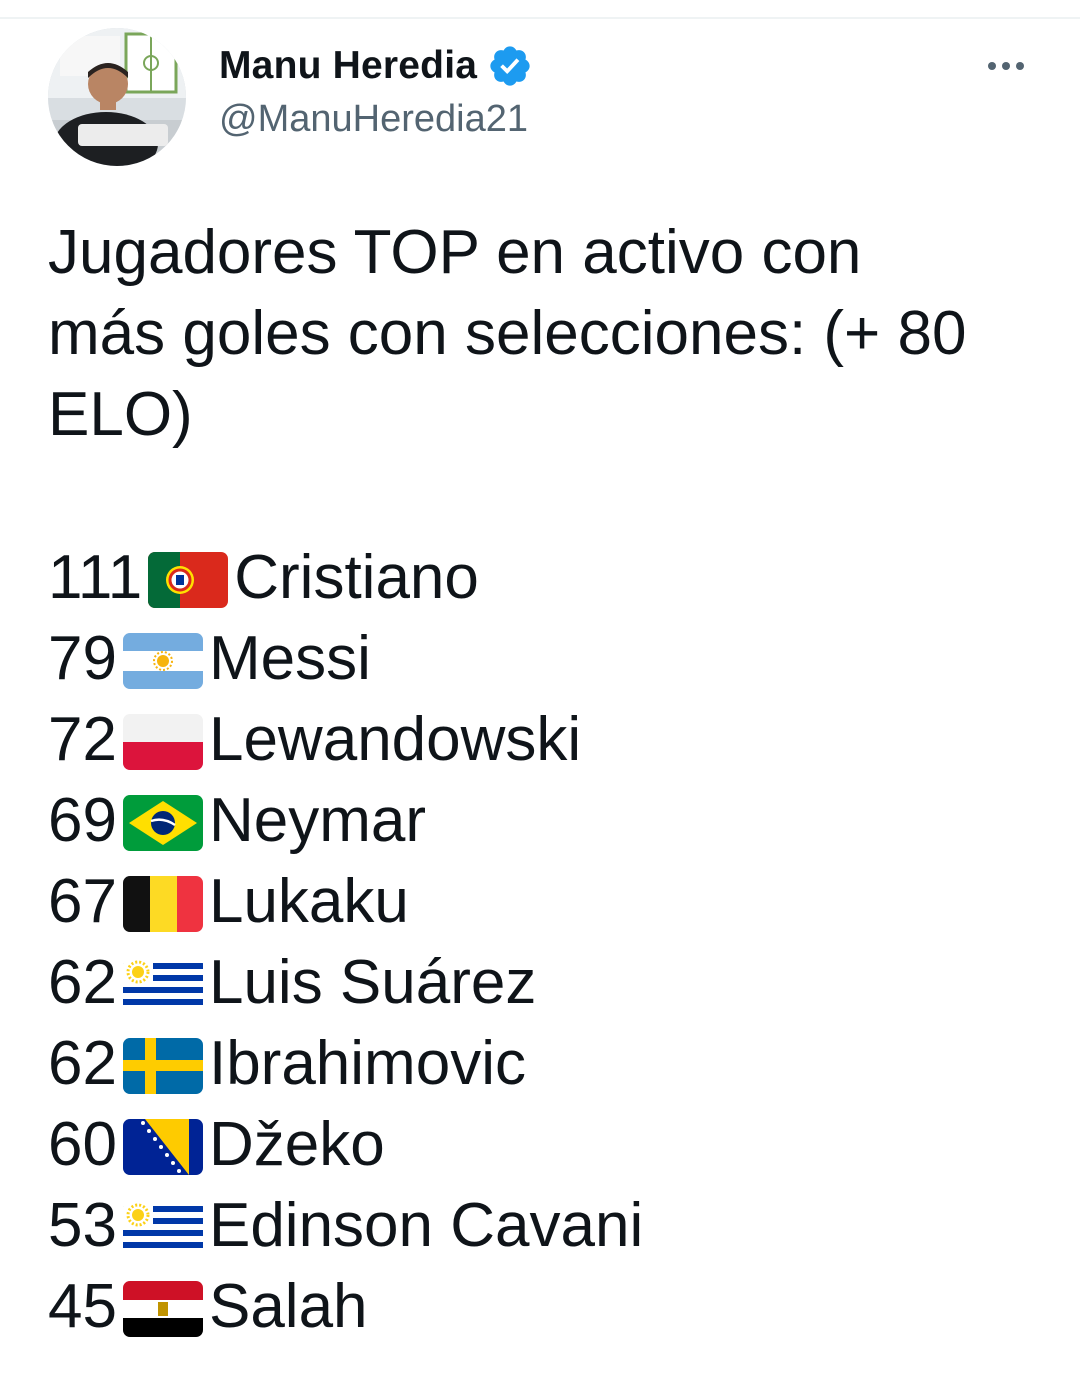 This screenshot has width=1080, height=1376. Describe the element at coordinates (540, 18) in the screenshot. I see `top-divider` at that location.